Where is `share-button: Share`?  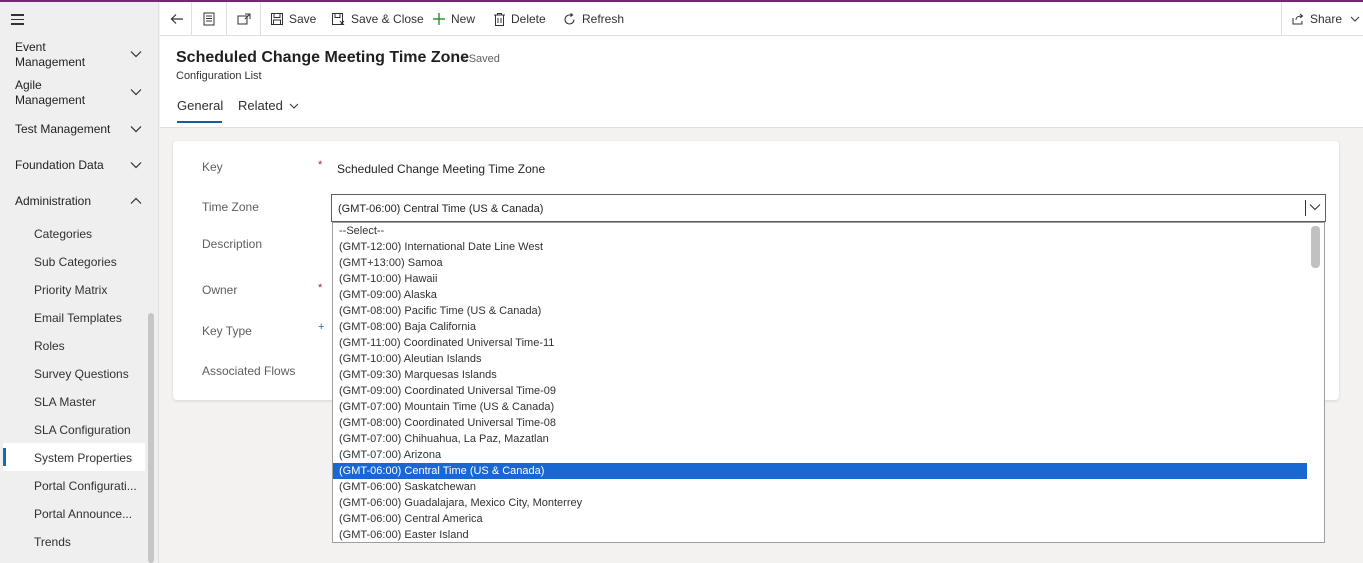 share-button: Share is located at coordinates (1326, 19).